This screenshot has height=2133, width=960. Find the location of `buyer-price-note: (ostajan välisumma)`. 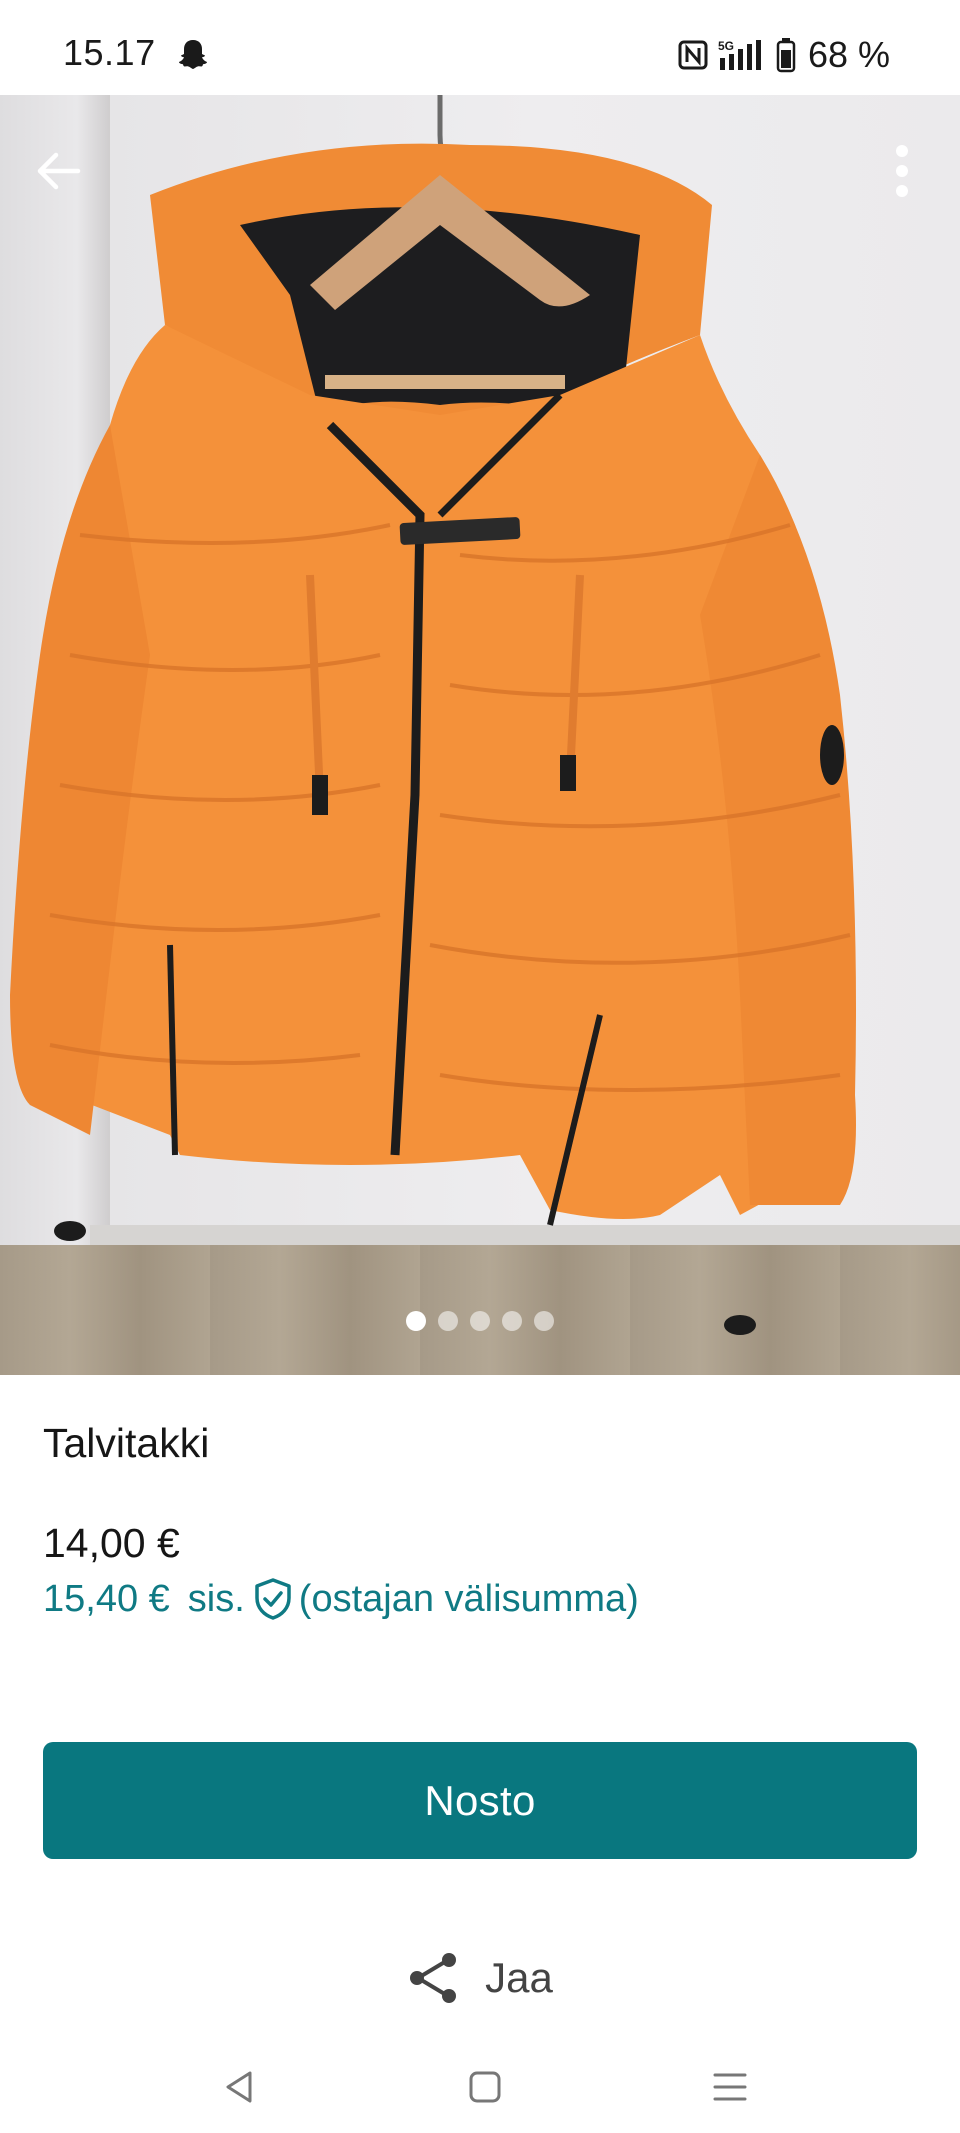

buyer-price-note: (ostajan välisumma) is located at coordinates (468, 1598).